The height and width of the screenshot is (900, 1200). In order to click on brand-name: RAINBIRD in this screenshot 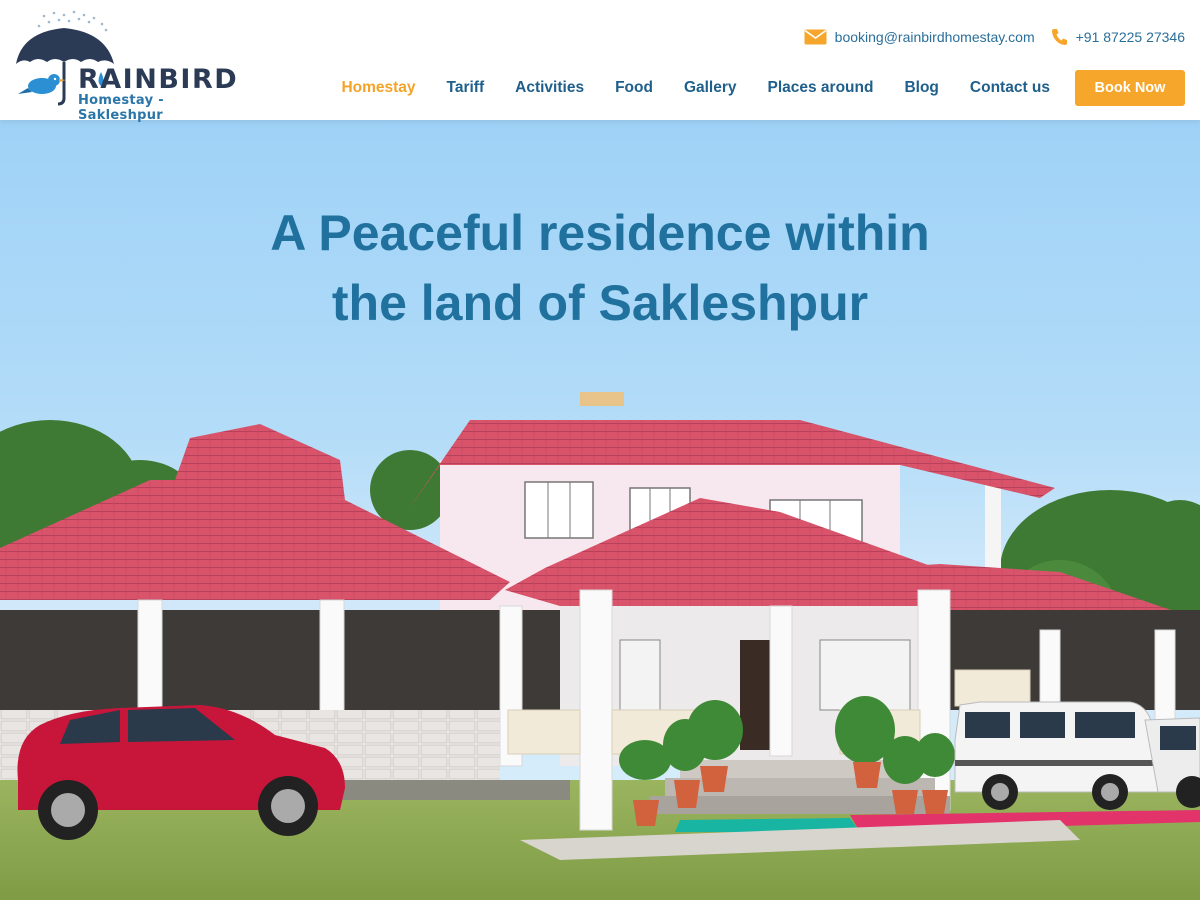, I will do `click(158, 79)`.